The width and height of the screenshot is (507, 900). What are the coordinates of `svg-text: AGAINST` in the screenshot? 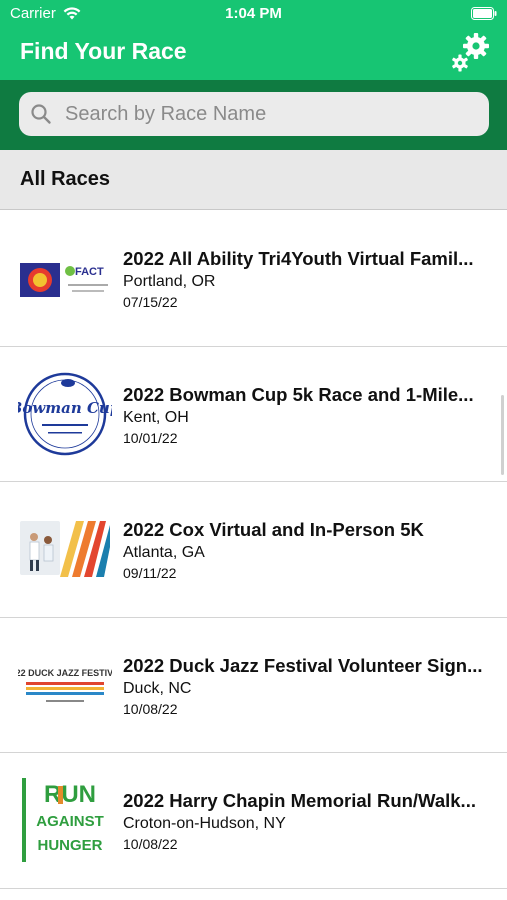 It's located at (70, 821).